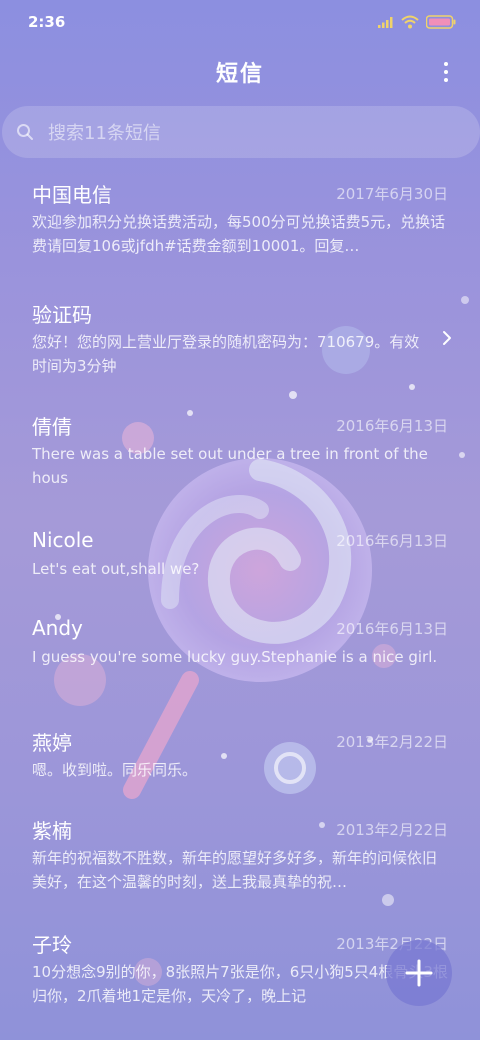 The width and height of the screenshot is (480, 1040). What do you see at coordinates (63, 540) in the screenshot?
I see `sender-name: Nicole` at bounding box center [63, 540].